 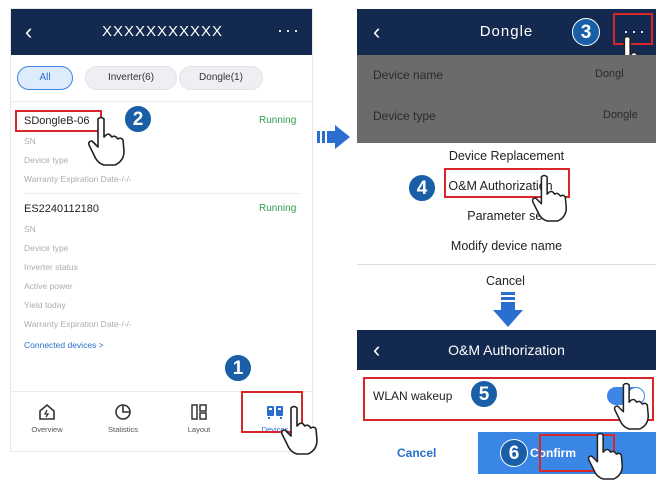 I want to click on row-value: Dongle, so click(x=620, y=115).